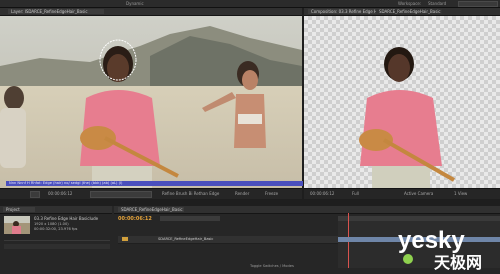  Describe the element at coordinates (51, 224) in the screenshot. I see `project-item-meta: 1920 x 1080 (1.00)` at that location.